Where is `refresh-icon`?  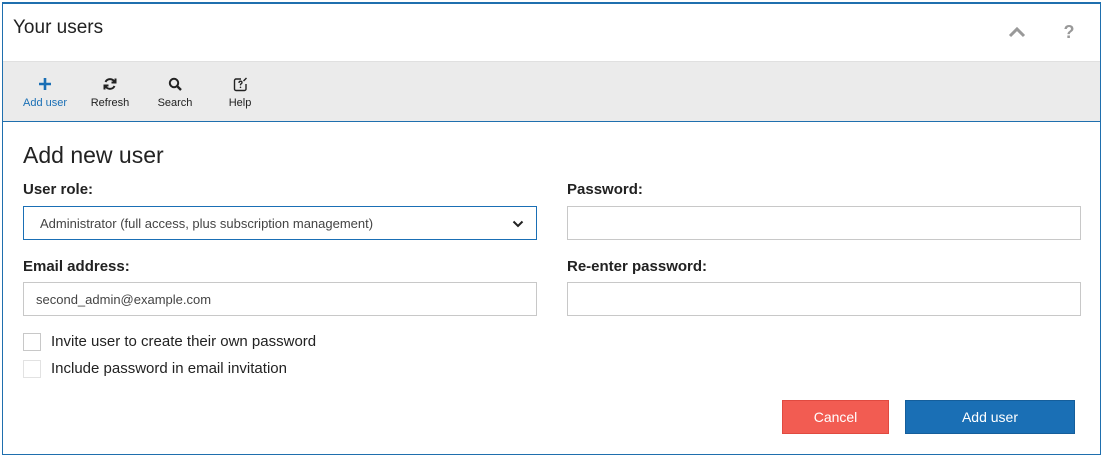 refresh-icon is located at coordinates (110, 84).